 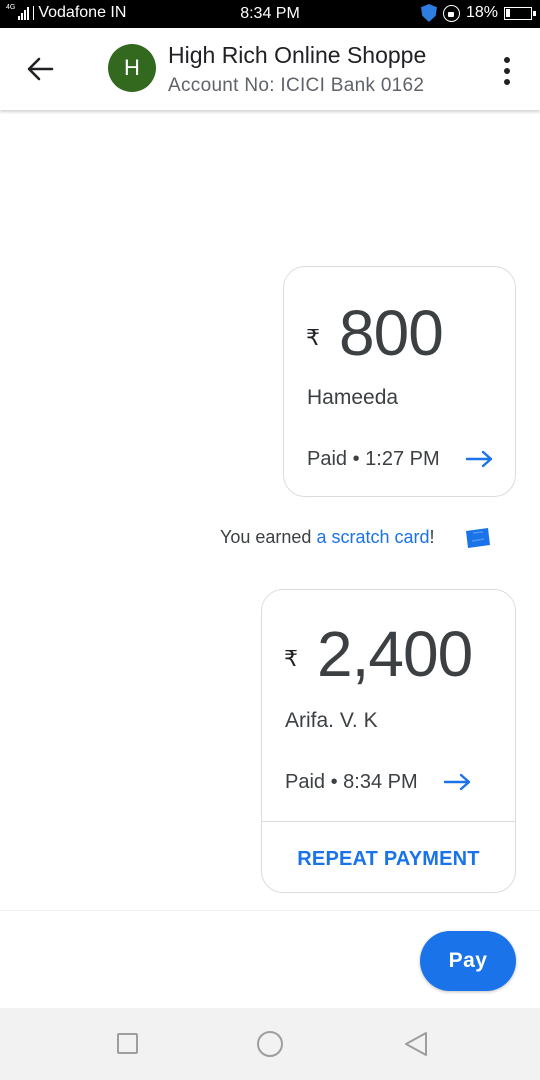 What do you see at coordinates (270, 14) in the screenshot?
I see `status-bar: 4G Vodafone IN 8:34 PM 18%` at bounding box center [270, 14].